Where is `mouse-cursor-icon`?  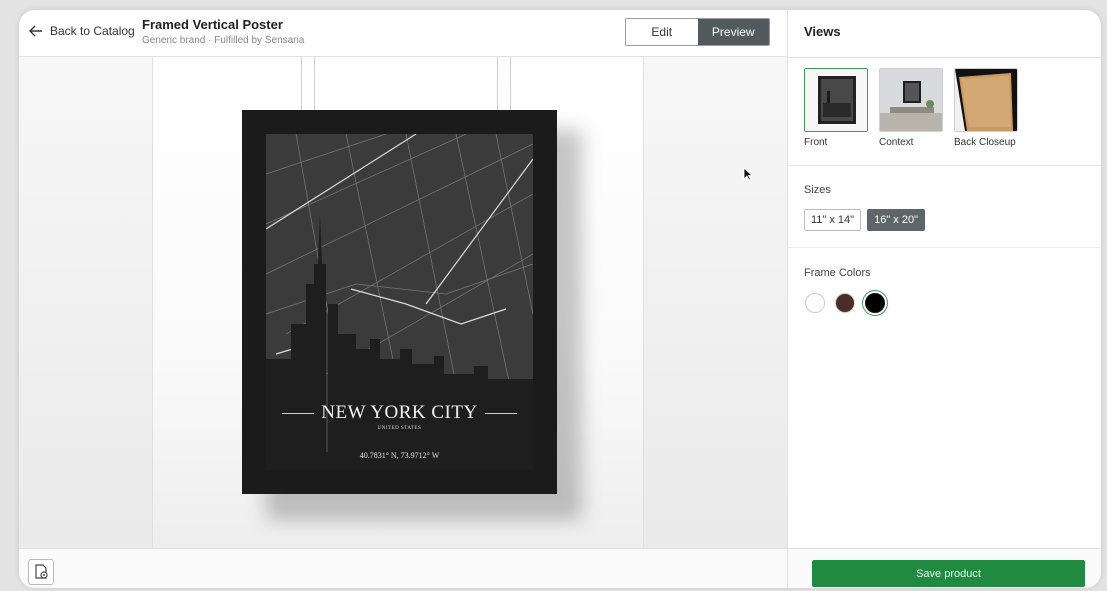 mouse-cursor-icon is located at coordinates (748, 174).